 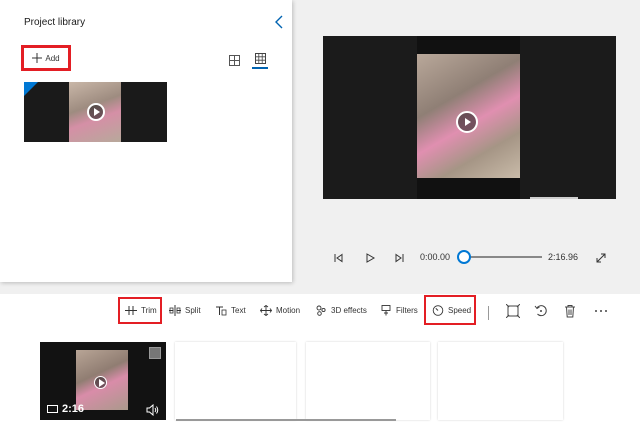 I want to click on clip-duration: 2:16, so click(x=65, y=409).